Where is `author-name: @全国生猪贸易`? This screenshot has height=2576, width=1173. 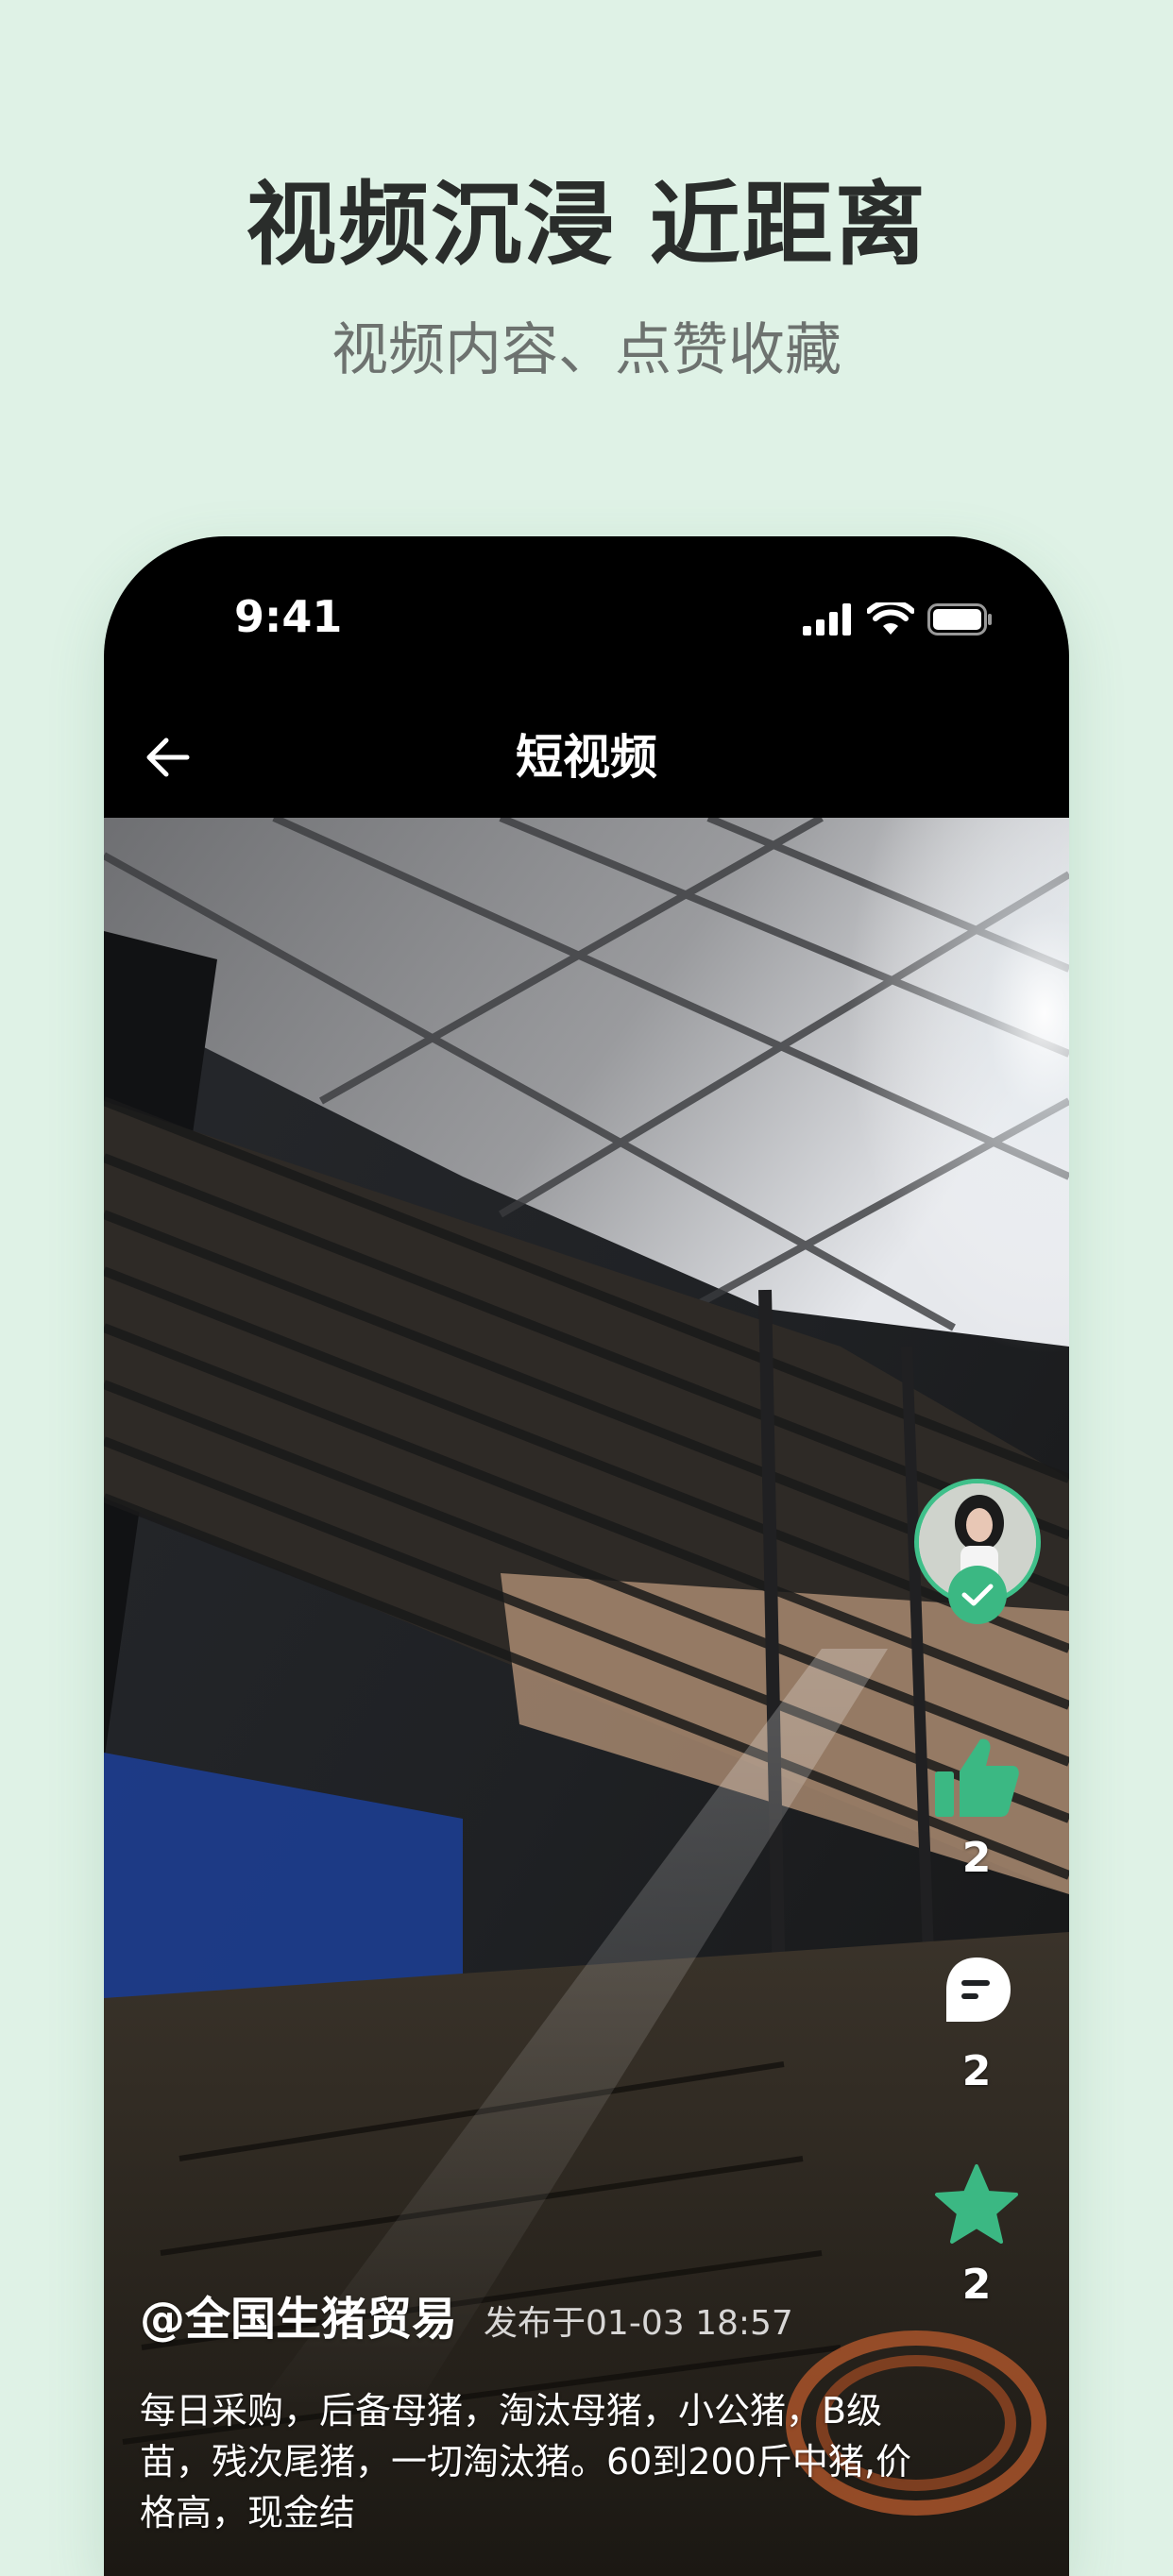
author-name: @全国生猪贸易 is located at coordinates (298, 2314).